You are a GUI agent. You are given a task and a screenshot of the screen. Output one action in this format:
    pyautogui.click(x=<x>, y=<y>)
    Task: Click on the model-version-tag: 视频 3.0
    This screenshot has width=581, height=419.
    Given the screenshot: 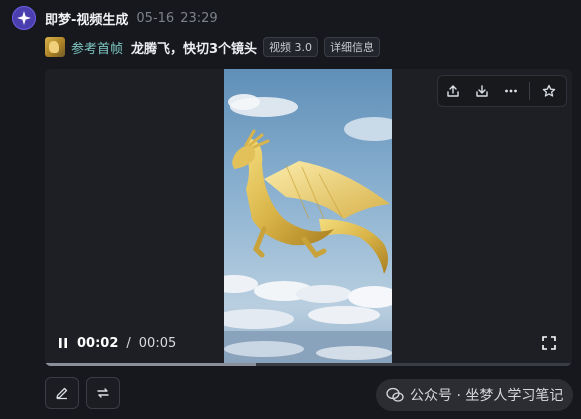 What is the action you would take?
    pyautogui.click(x=291, y=47)
    